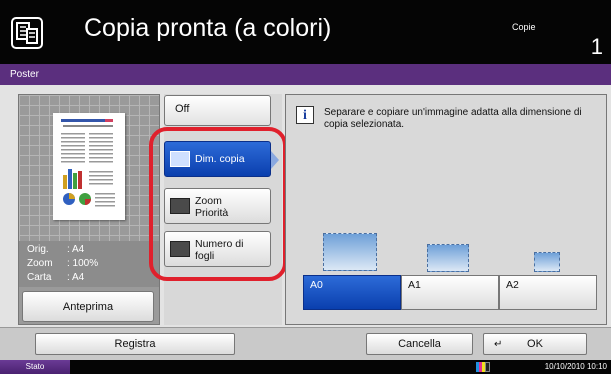 The image size is (611, 374). I want to click on off-button: Off, so click(217, 110).